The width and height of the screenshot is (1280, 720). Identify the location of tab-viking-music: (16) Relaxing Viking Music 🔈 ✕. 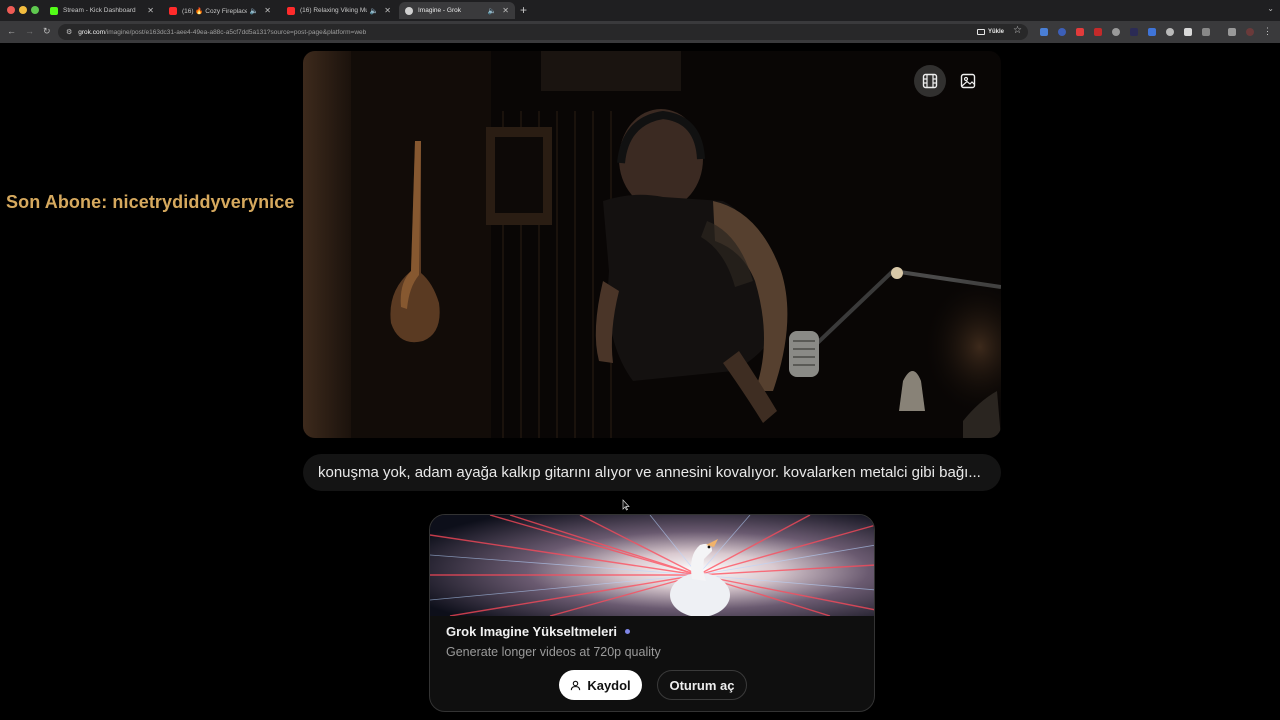
(339, 10).